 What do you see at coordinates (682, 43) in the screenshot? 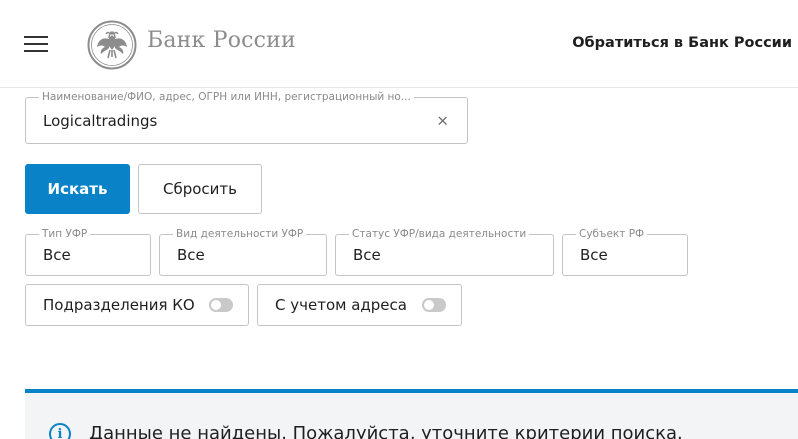
I see `contact-bank-link: Обратиться в Банк России` at bounding box center [682, 43].